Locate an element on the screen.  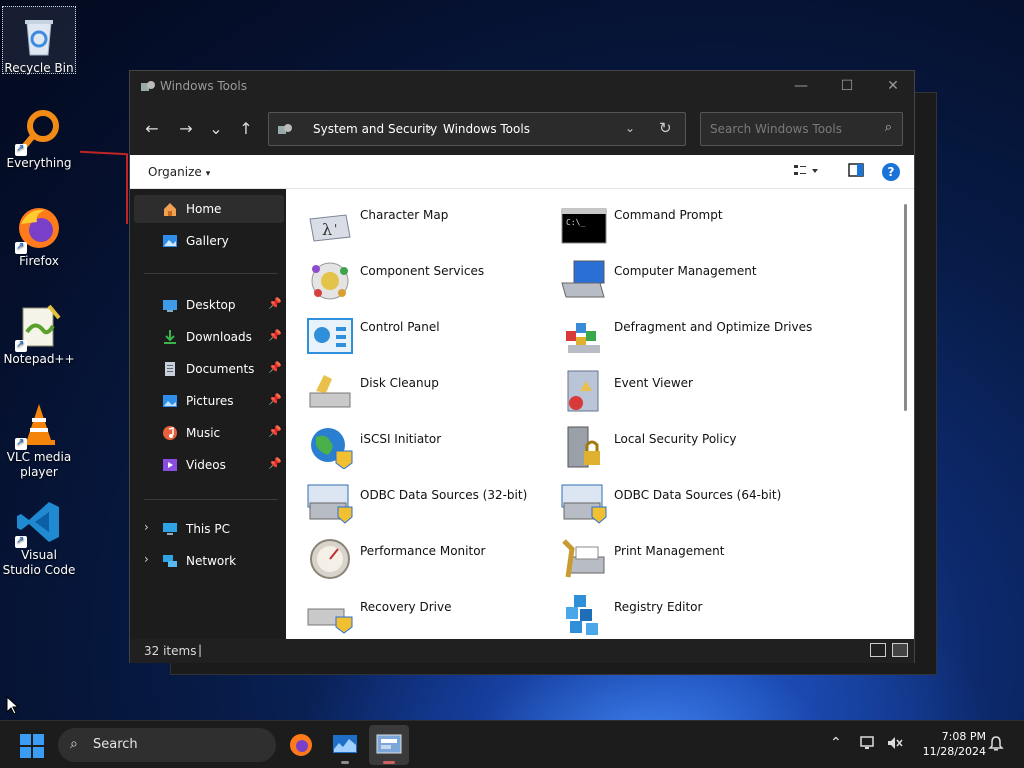
preview-pane-button is located at coordinates (856, 172).